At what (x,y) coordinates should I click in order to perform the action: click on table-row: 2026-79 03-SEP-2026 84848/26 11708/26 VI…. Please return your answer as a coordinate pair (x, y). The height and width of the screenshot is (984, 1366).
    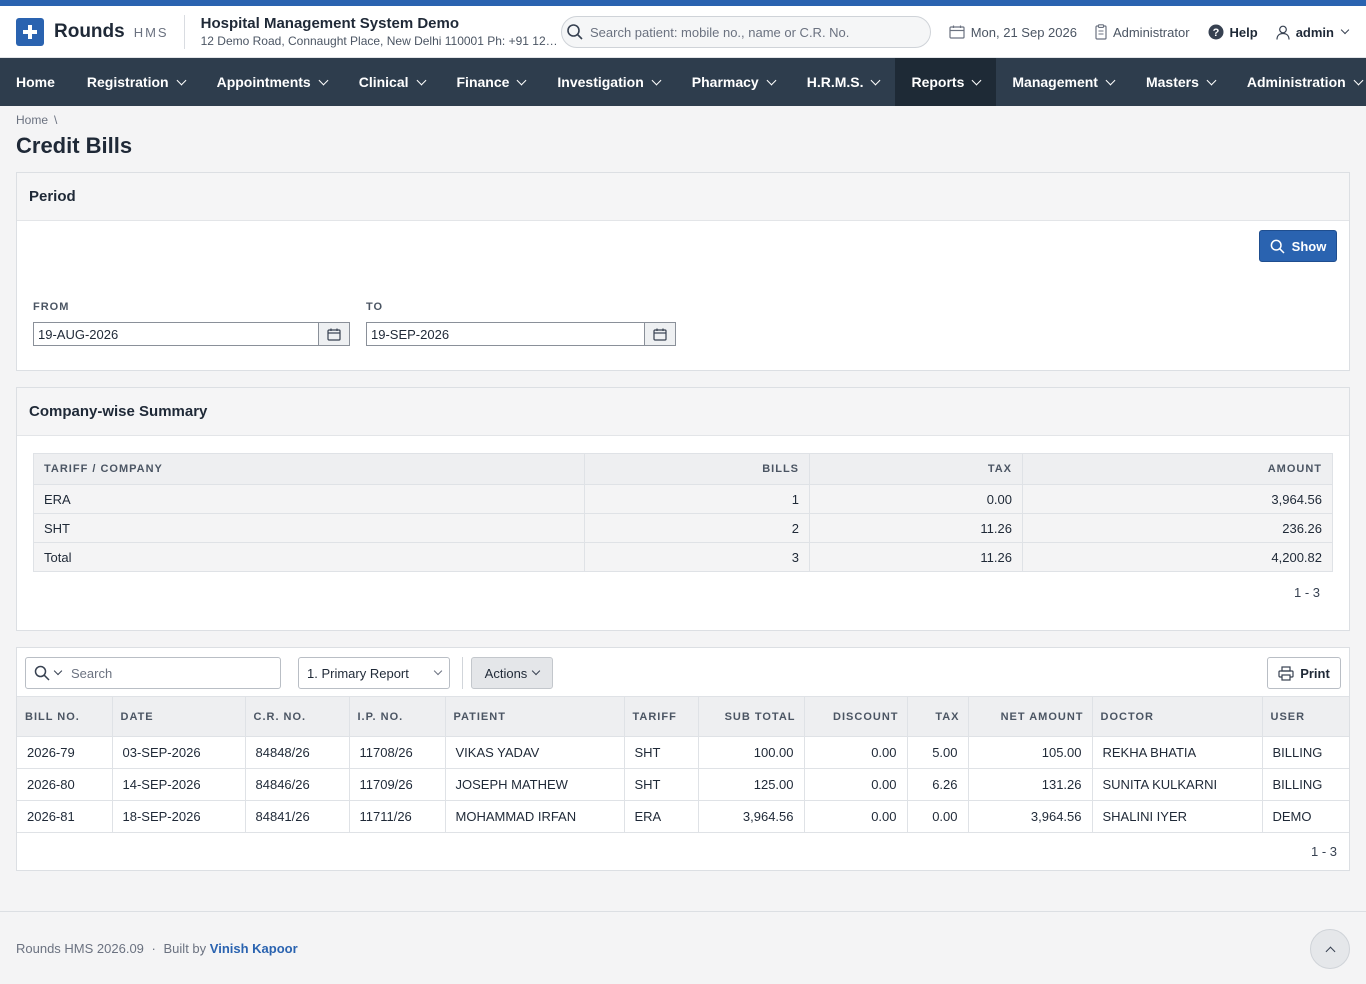
    Looking at the image, I should click on (683, 752).